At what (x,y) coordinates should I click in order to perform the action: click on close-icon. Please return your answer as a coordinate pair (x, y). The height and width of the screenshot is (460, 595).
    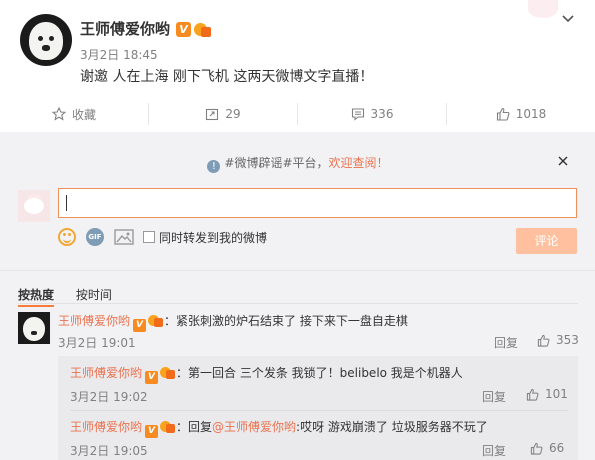
    Looking at the image, I should click on (563, 161).